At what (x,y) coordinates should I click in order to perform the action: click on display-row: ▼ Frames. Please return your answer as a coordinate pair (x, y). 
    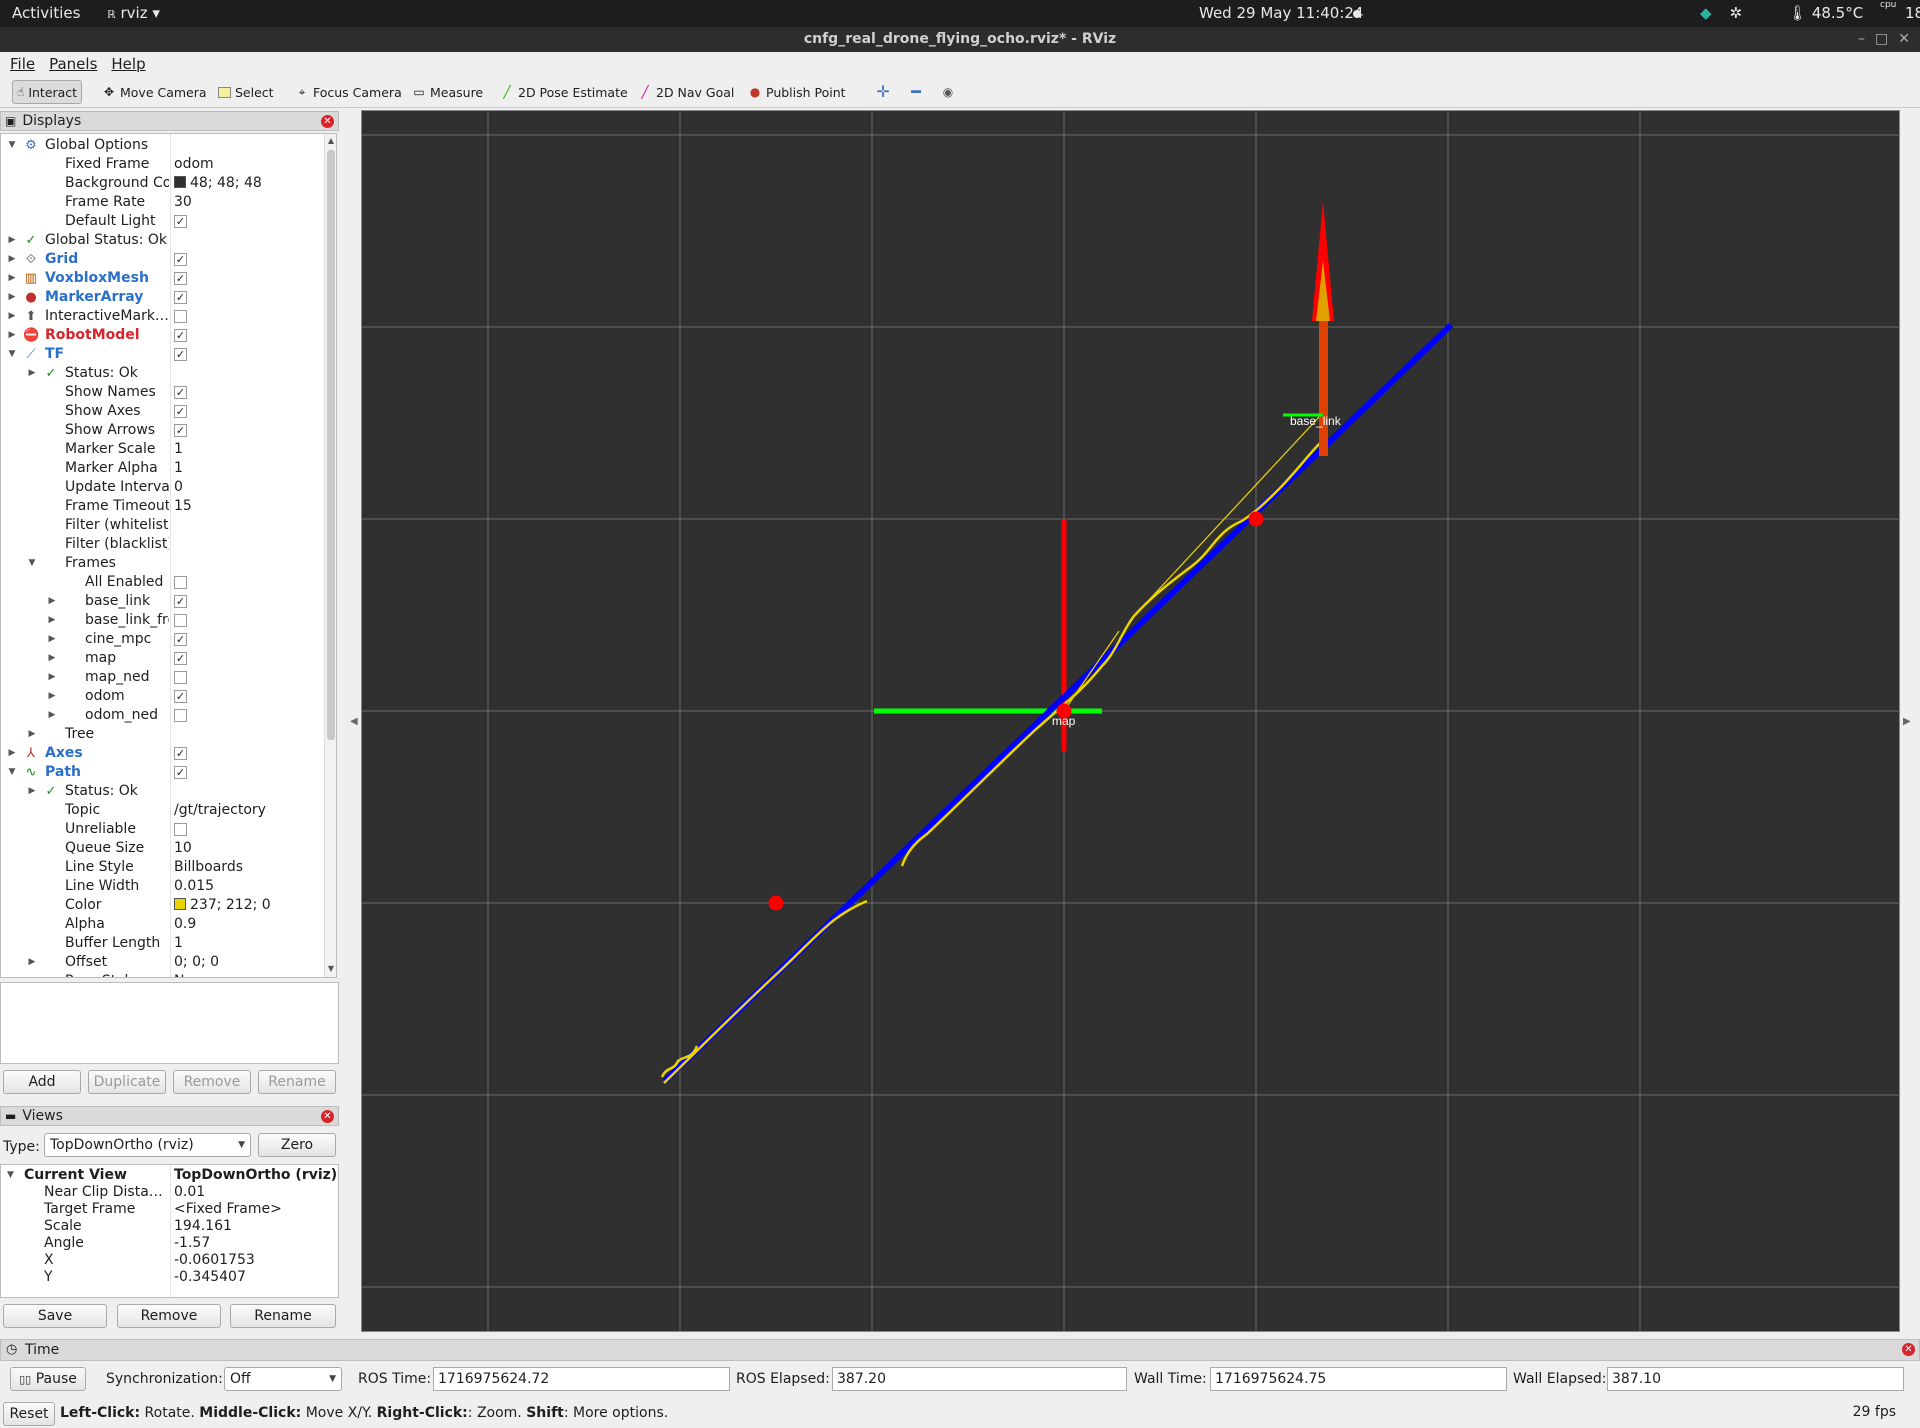
    Looking at the image, I should click on (162, 563).